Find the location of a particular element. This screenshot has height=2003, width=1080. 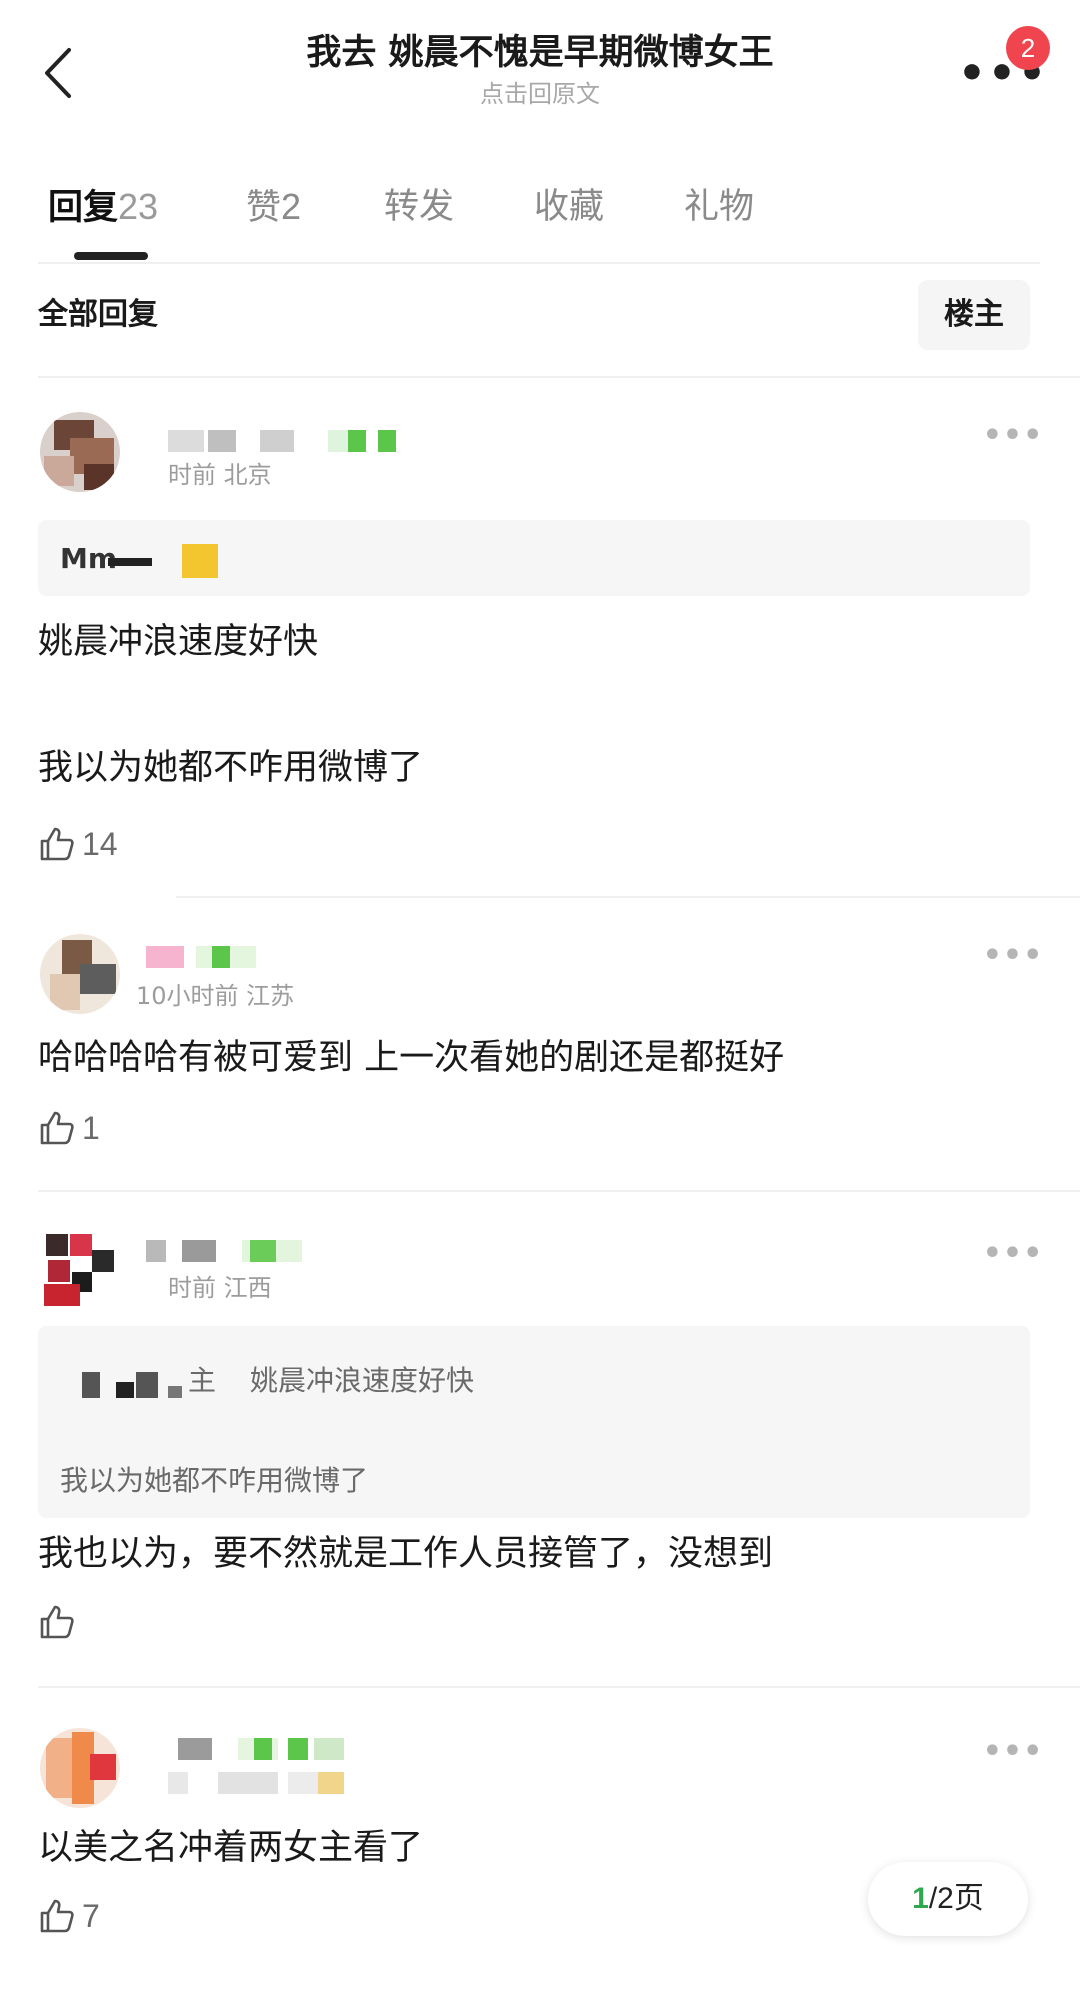

page-indicator-button: 1/2页 is located at coordinates (948, 1899).